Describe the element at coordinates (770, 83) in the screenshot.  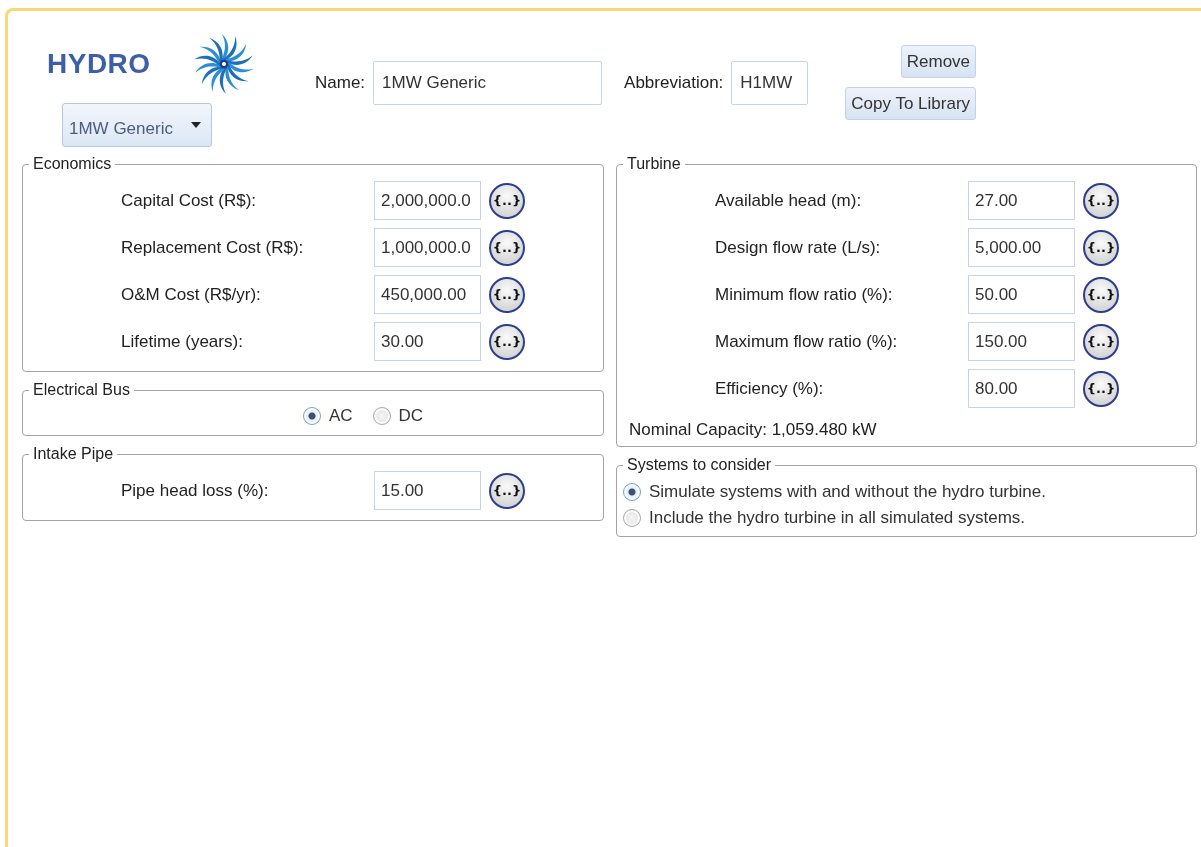
I see `abbreviation-field: H1MW` at that location.